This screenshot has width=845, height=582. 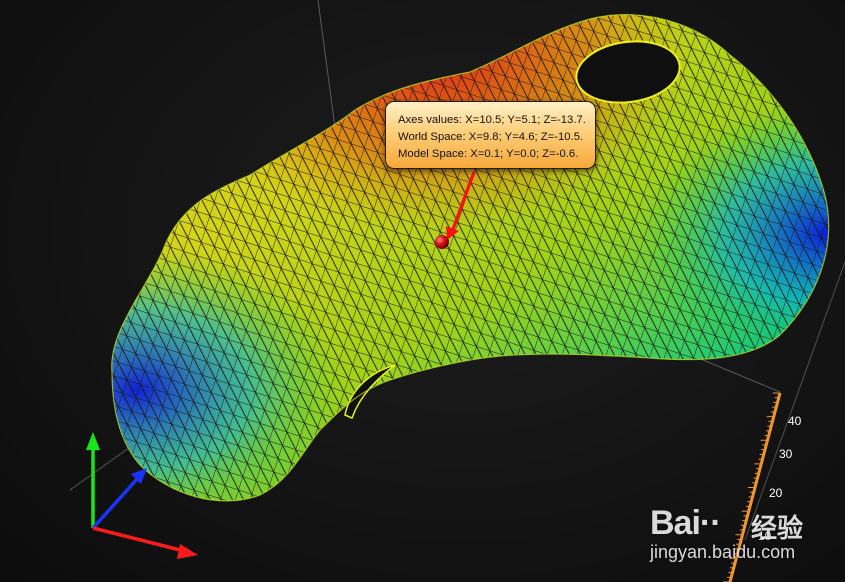 What do you see at coordinates (795, 421) in the screenshot?
I see `scale-tick-label: 40` at bounding box center [795, 421].